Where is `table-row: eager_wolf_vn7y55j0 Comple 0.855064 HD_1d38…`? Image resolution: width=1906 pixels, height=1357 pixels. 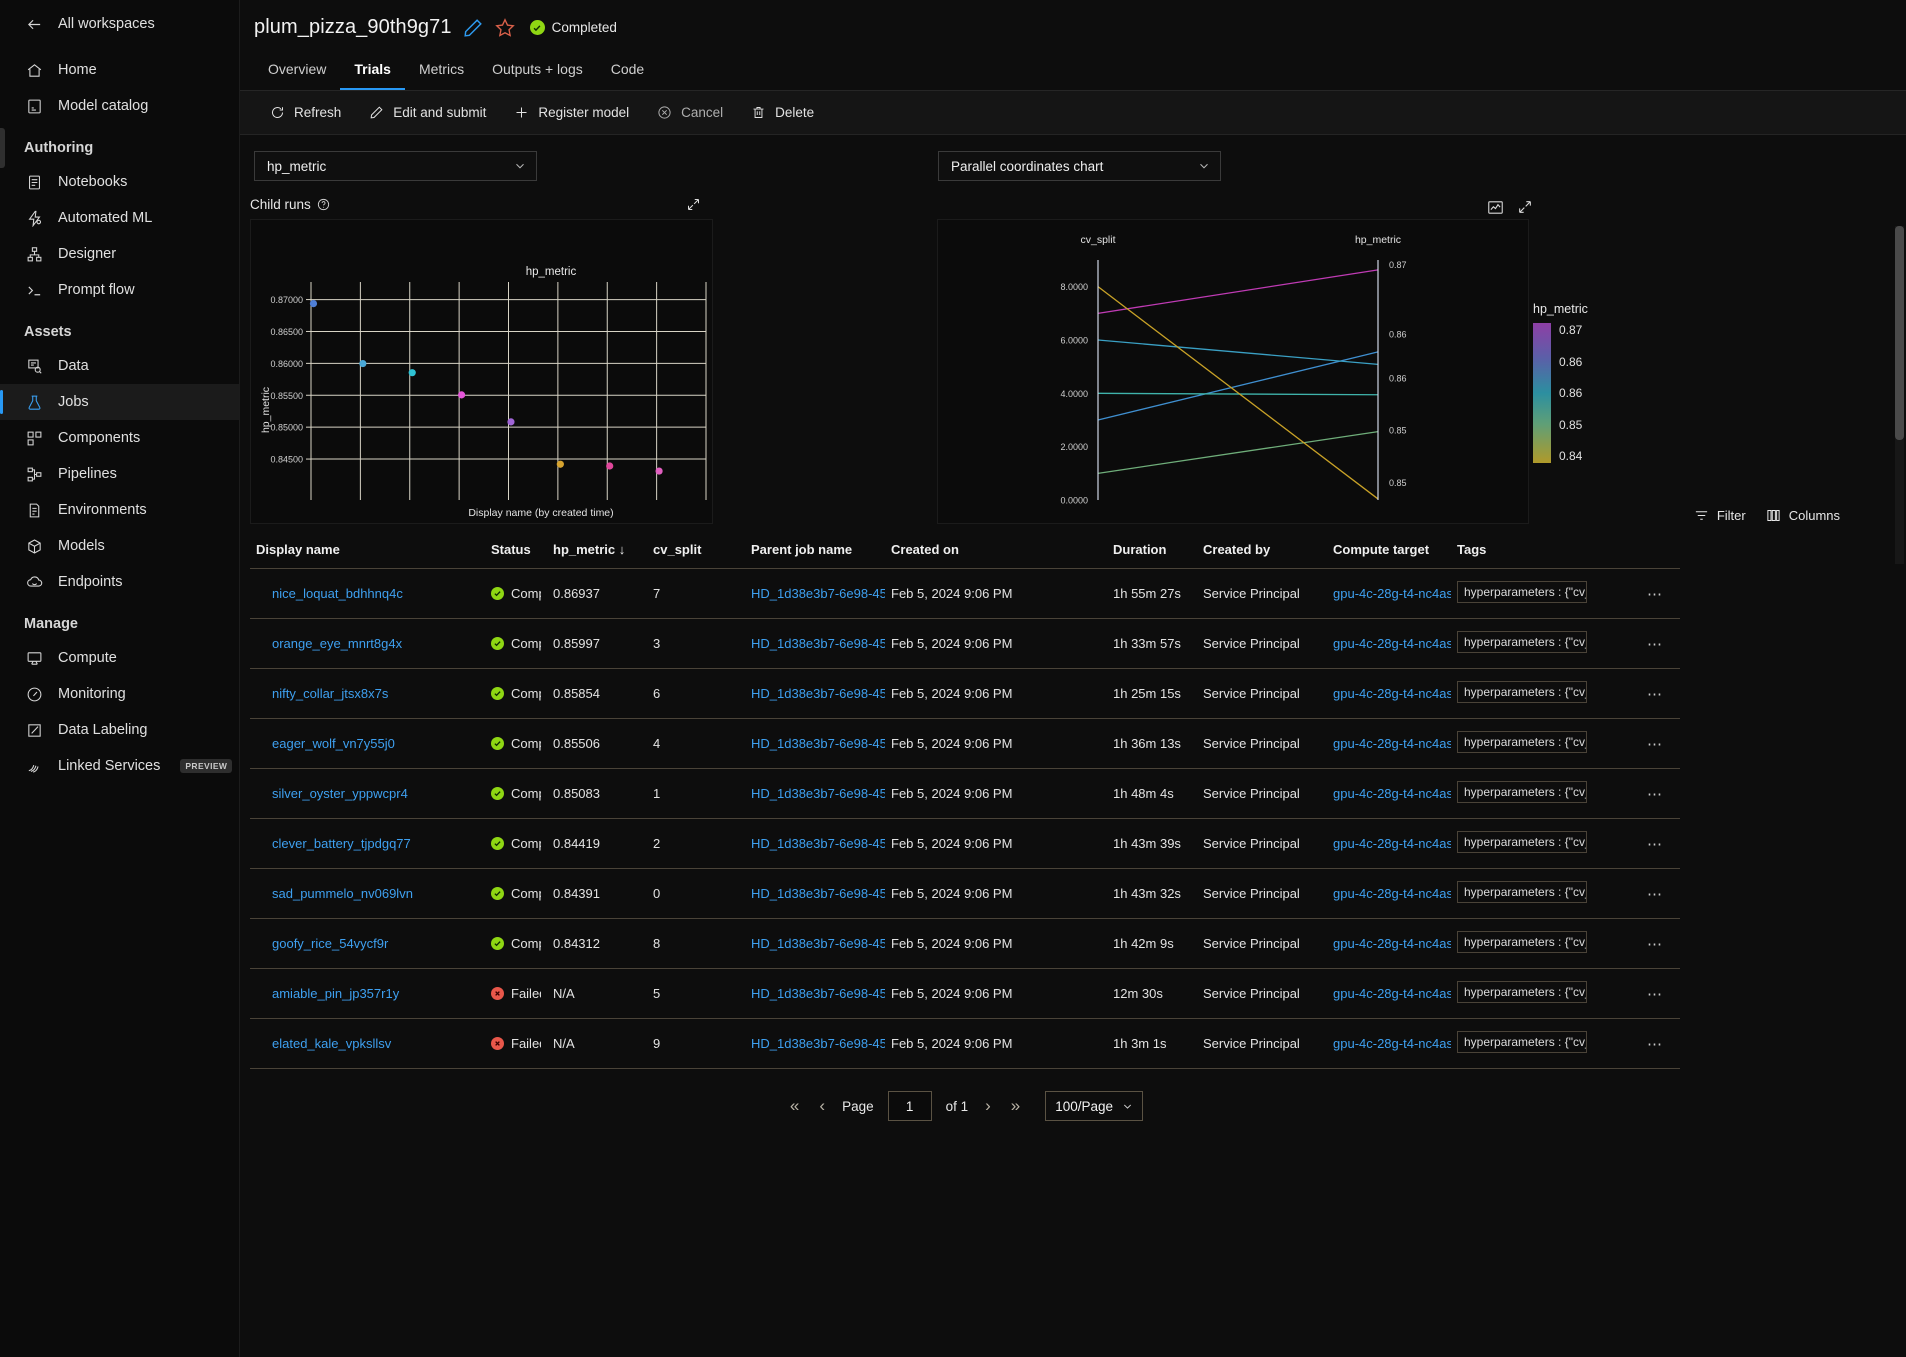 table-row: eager_wolf_vn7y55j0 Comple 0.855064 HD_1d38… is located at coordinates (965, 743).